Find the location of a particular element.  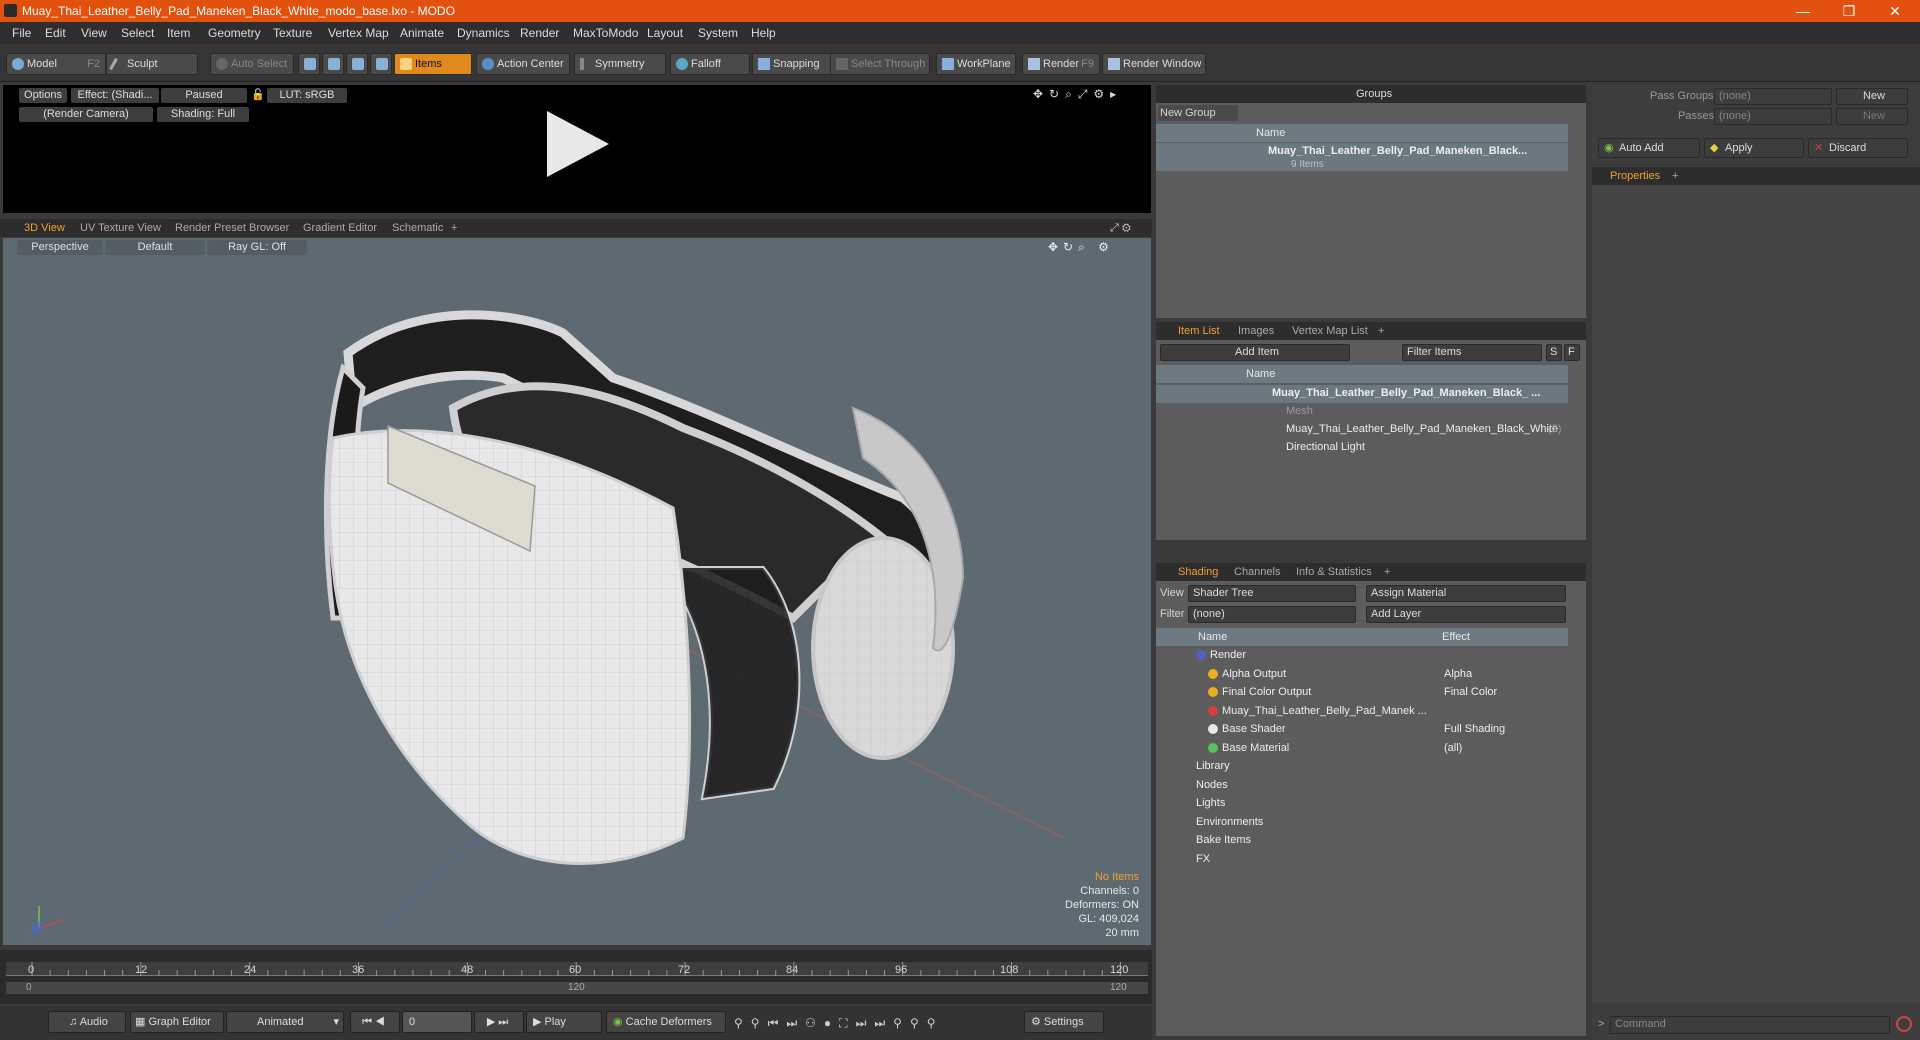

apply-button: ◆ Apply is located at coordinates (1754, 148).